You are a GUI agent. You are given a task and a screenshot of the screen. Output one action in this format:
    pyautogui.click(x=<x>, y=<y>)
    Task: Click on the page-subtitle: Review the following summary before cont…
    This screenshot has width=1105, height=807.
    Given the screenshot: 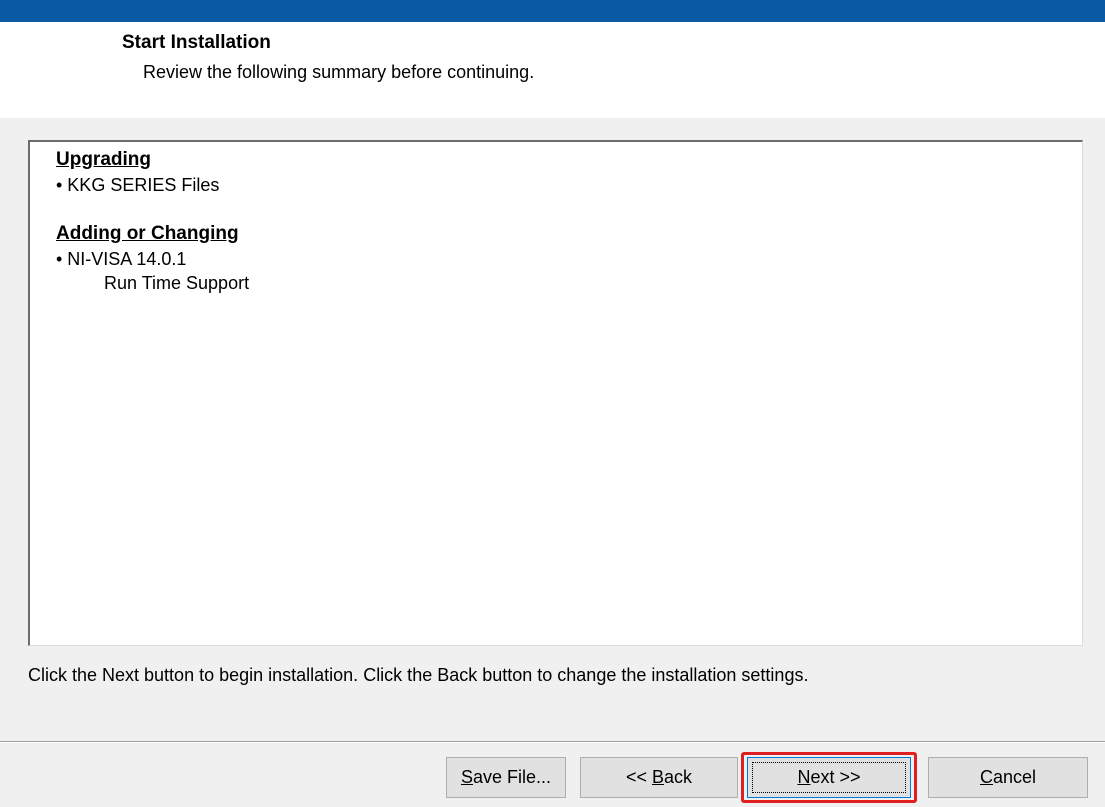 What is the action you would take?
    pyautogui.click(x=339, y=72)
    